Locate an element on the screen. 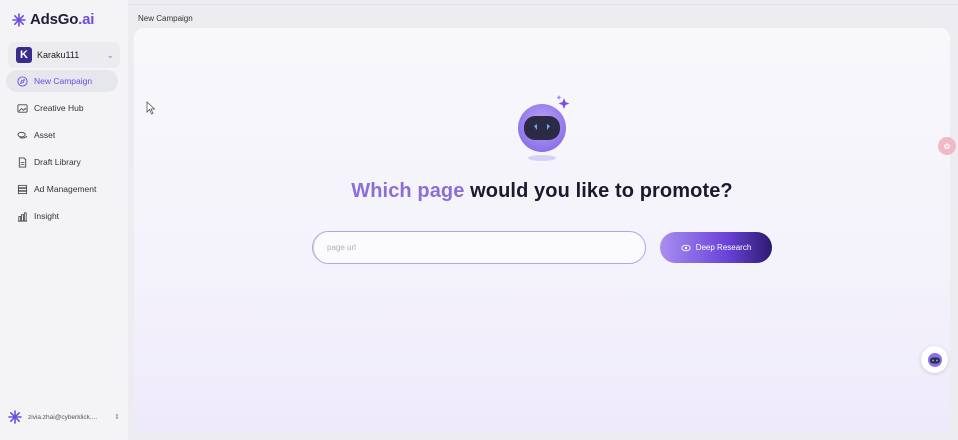  robot-chat-icon is located at coordinates (934, 359).